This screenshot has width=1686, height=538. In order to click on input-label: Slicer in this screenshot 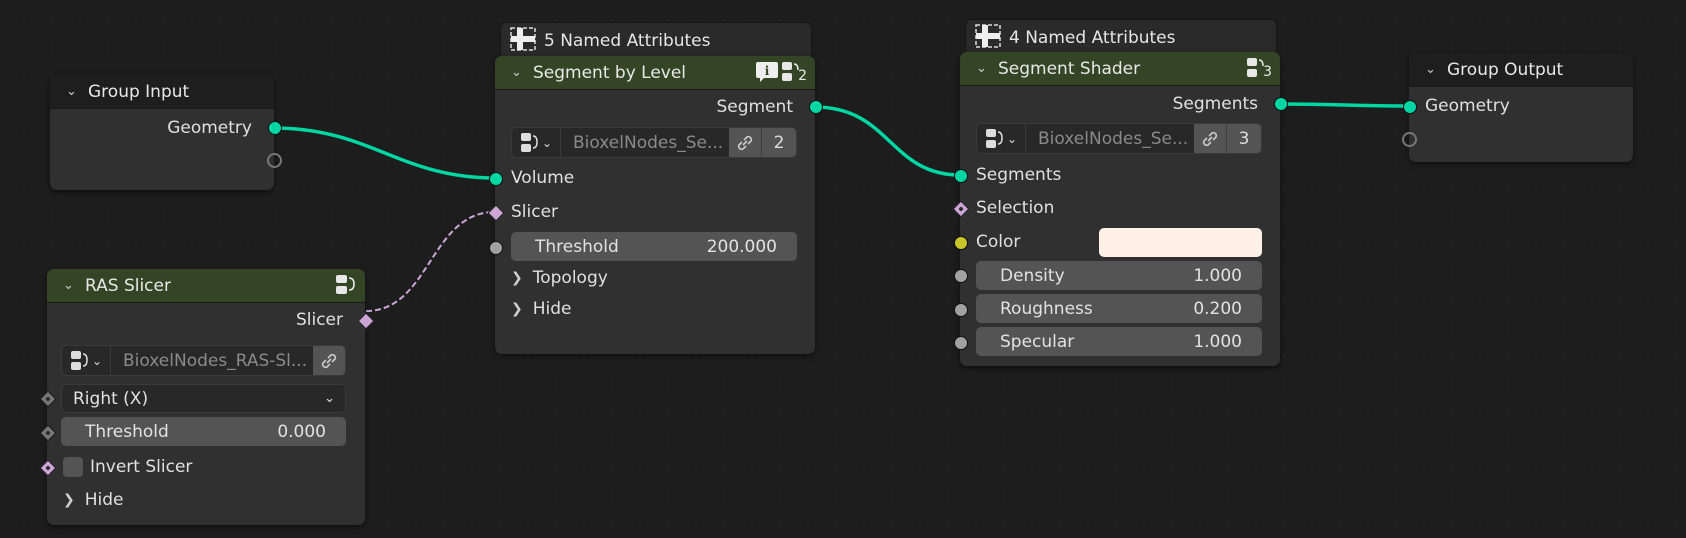, I will do `click(535, 212)`.